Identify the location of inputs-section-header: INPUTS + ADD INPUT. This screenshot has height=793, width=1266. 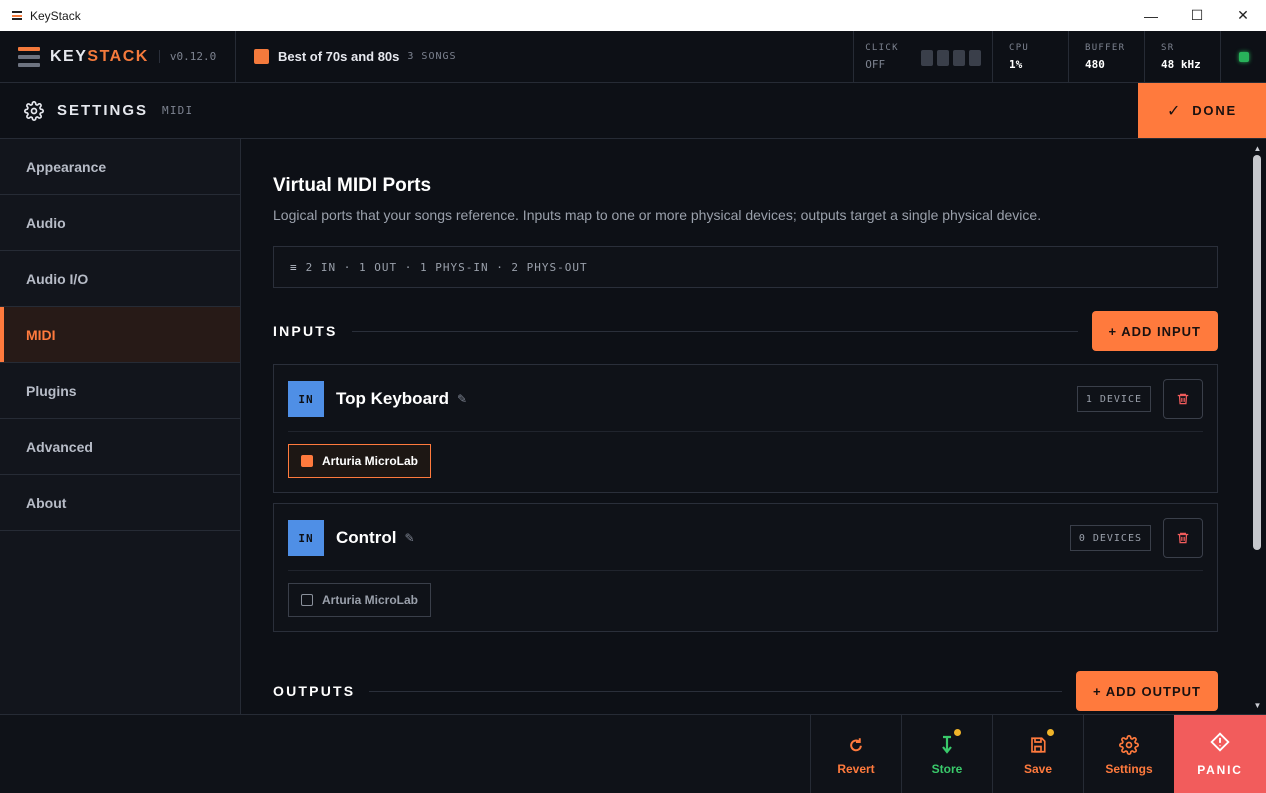
(745, 331).